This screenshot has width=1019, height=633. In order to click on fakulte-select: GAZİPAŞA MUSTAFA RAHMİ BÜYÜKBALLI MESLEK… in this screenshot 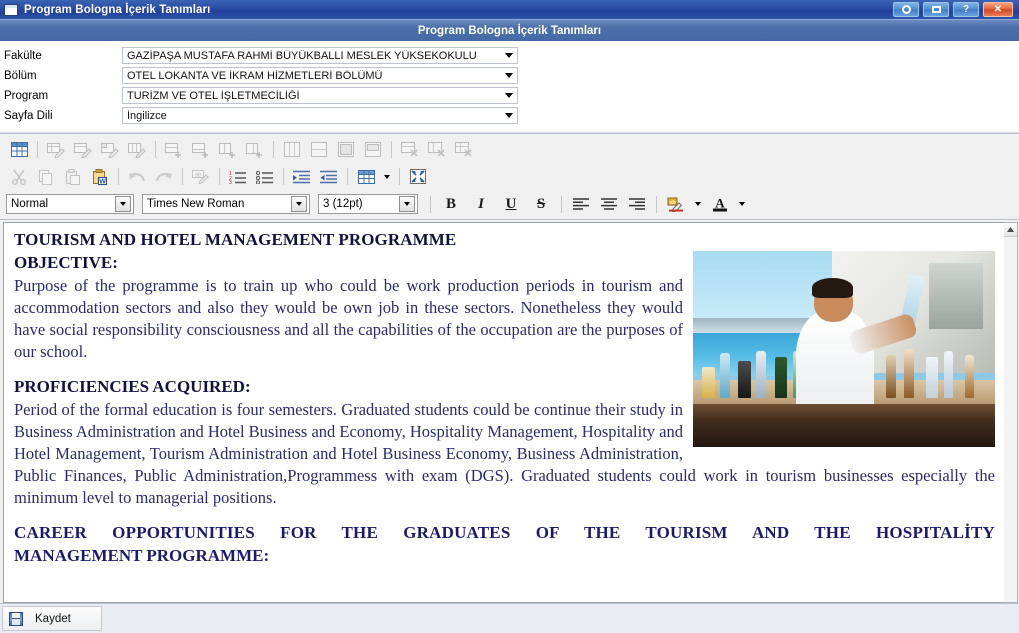, I will do `click(320, 55)`.